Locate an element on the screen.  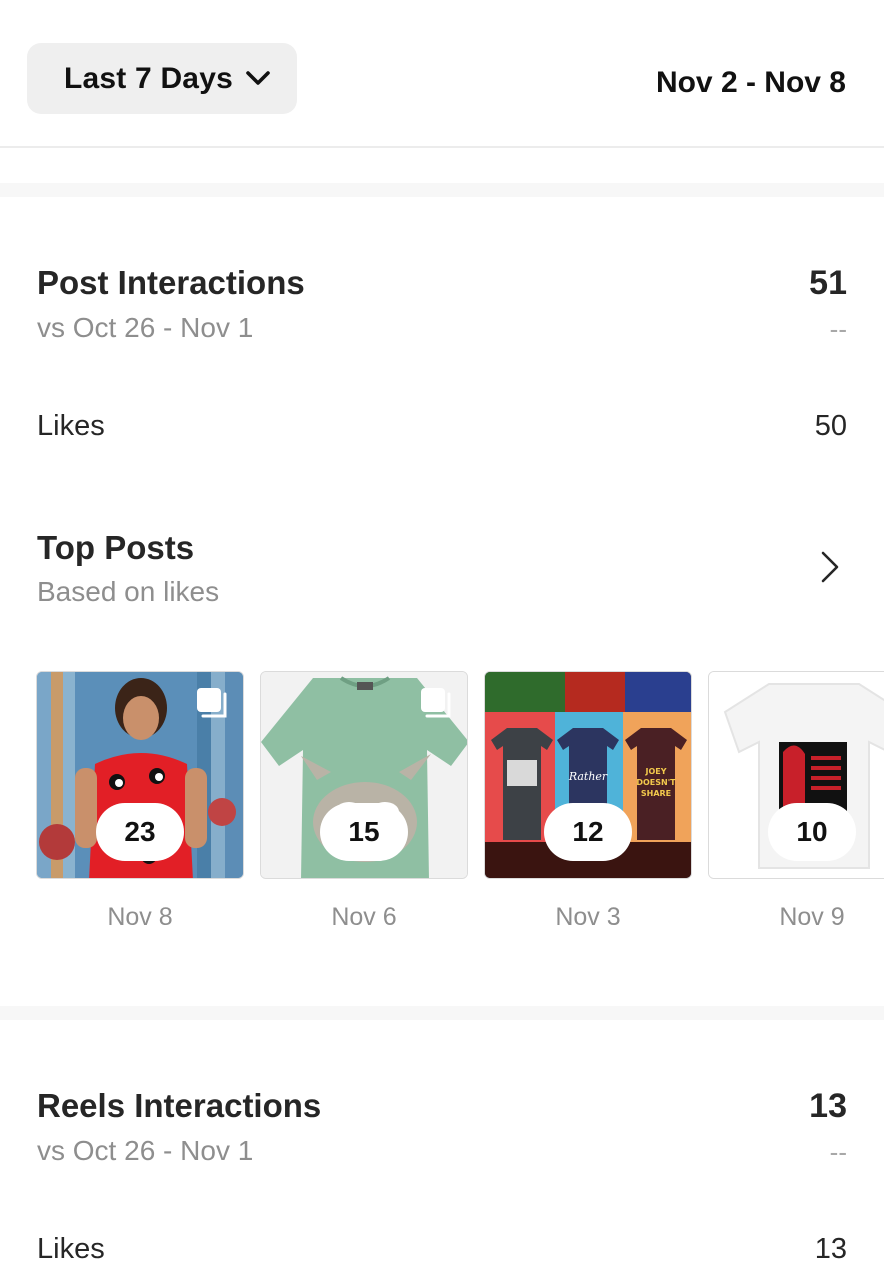
post-date: Nov 3 is located at coordinates (588, 917).